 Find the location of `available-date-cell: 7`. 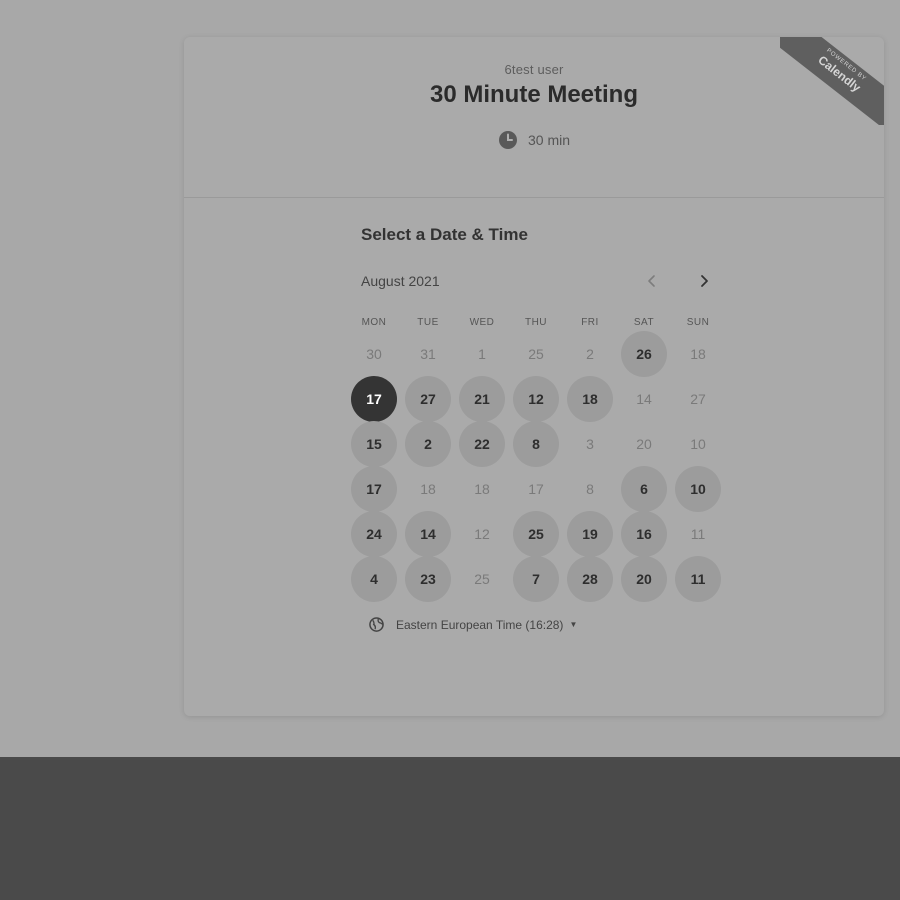

available-date-cell: 7 is located at coordinates (536, 579).